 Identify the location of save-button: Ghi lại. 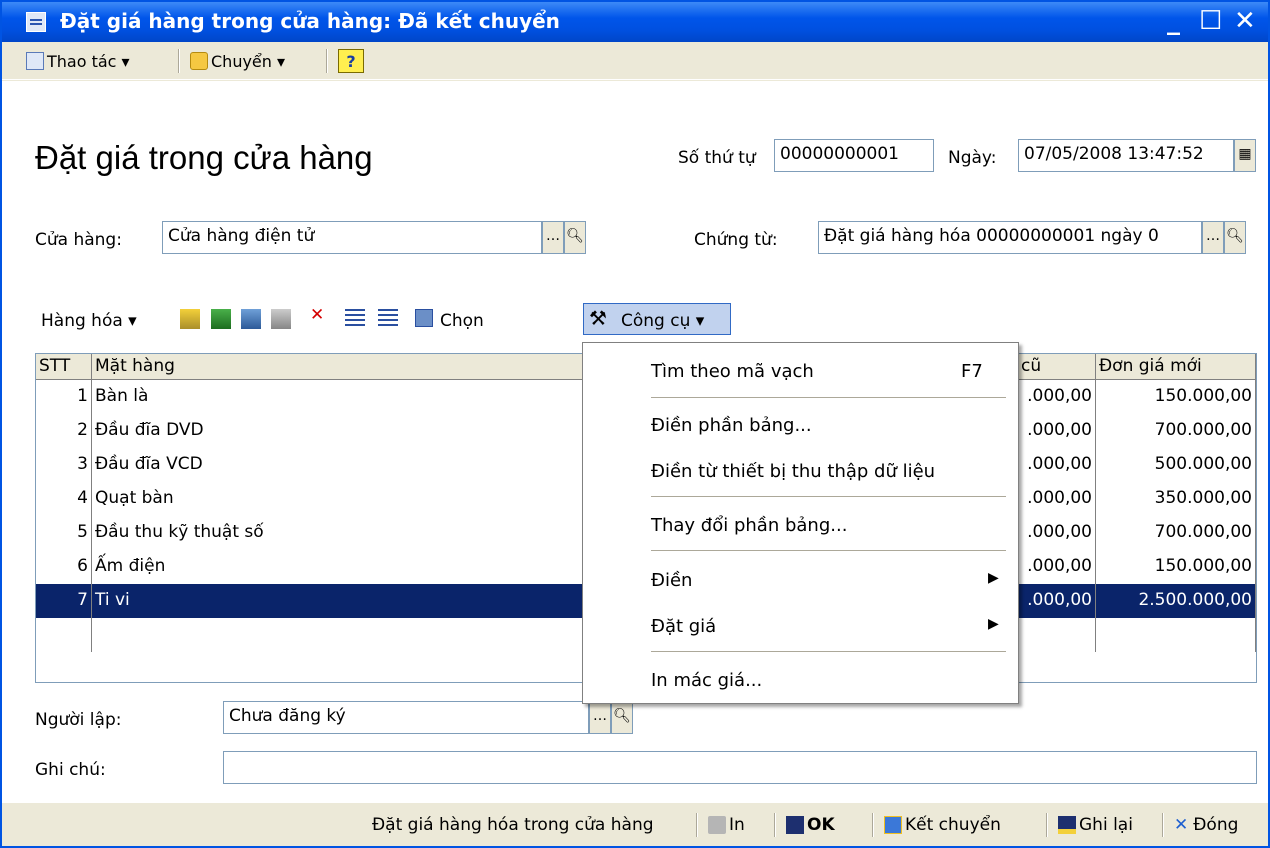
(1095, 825).